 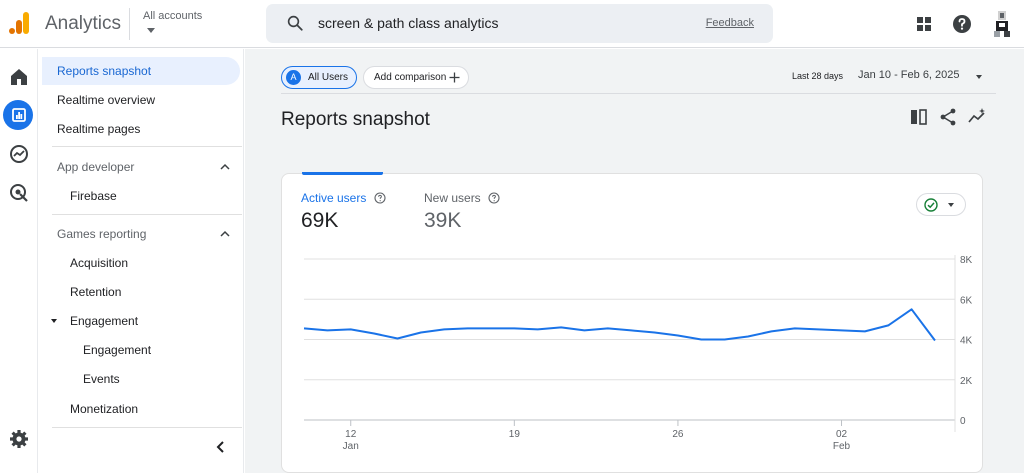 I want to click on compare-columns-icon, so click(x=919, y=117).